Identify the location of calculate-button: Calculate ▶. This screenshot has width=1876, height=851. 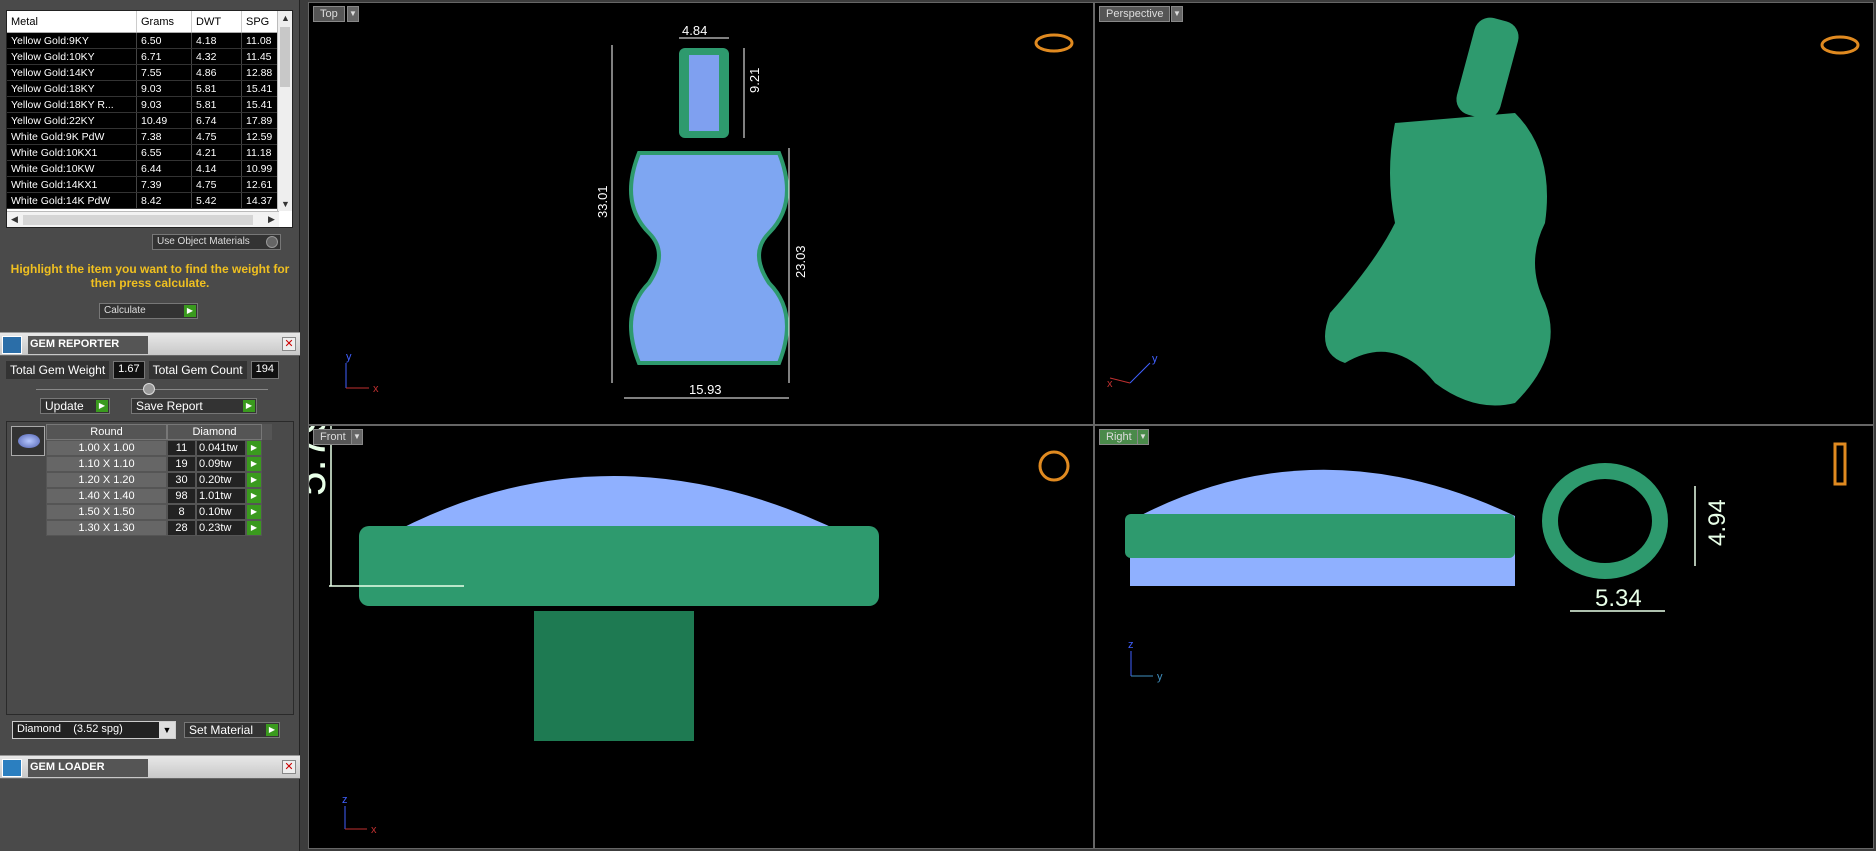
(148, 311).